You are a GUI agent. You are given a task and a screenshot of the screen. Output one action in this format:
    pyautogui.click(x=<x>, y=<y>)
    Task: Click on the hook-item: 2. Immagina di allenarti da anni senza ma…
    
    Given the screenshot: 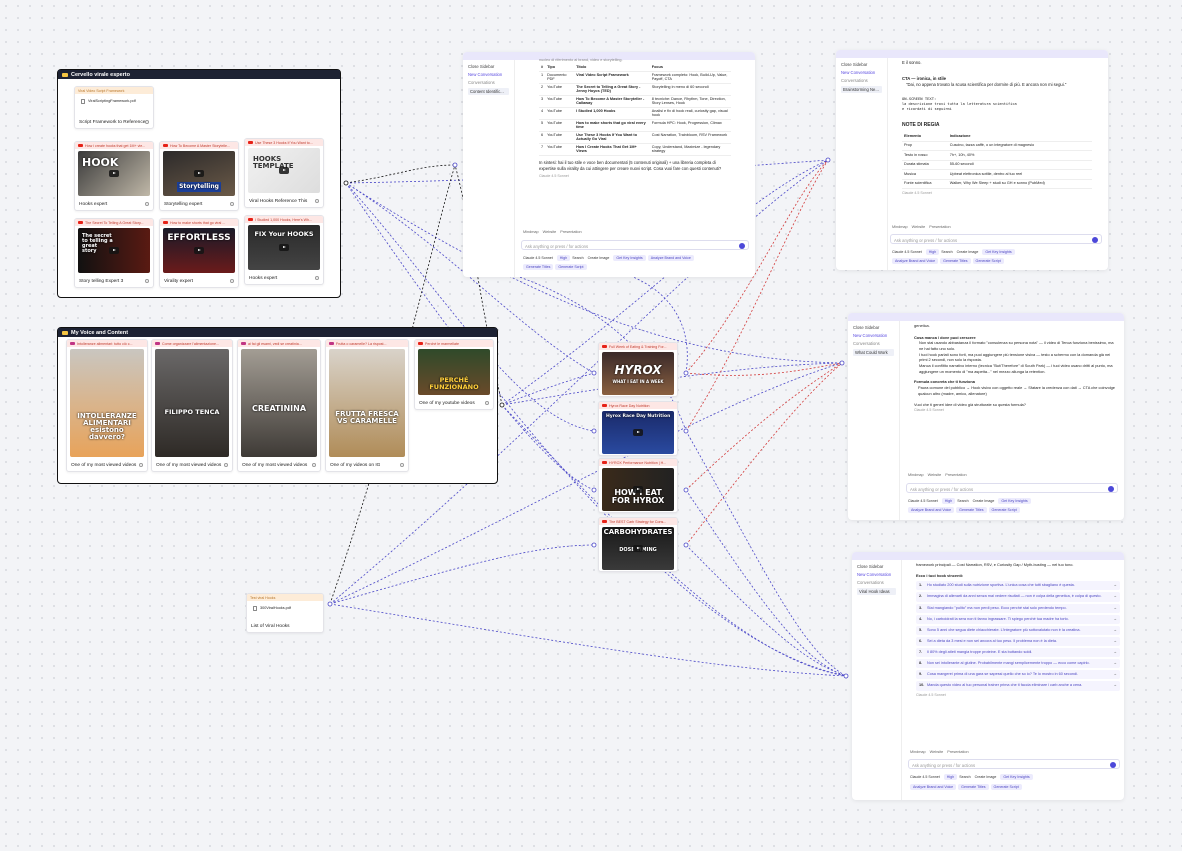 What is the action you would take?
    pyautogui.click(x=1018, y=597)
    